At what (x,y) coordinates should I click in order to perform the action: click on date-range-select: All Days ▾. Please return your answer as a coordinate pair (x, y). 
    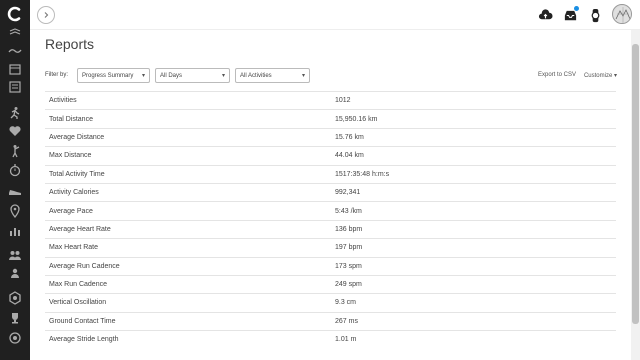
    Looking at the image, I should click on (192, 75).